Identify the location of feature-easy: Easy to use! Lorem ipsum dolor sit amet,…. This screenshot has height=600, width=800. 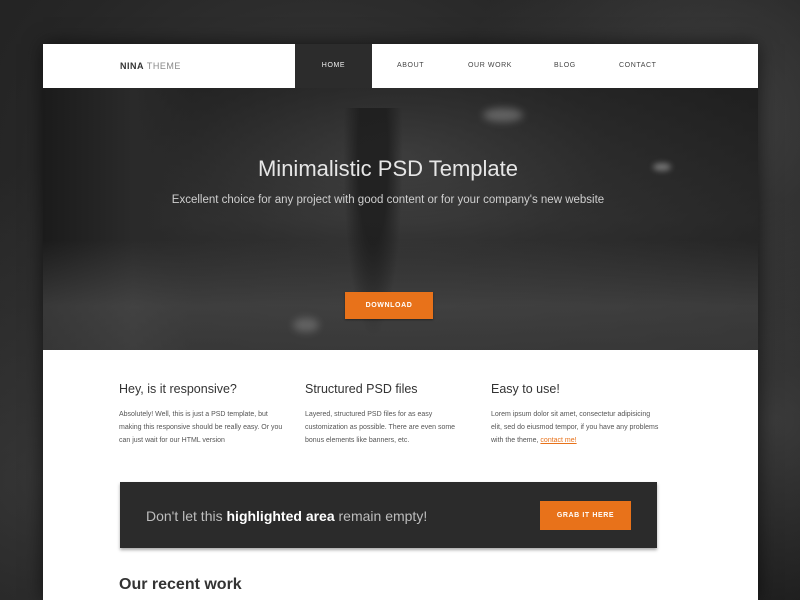
(576, 414).